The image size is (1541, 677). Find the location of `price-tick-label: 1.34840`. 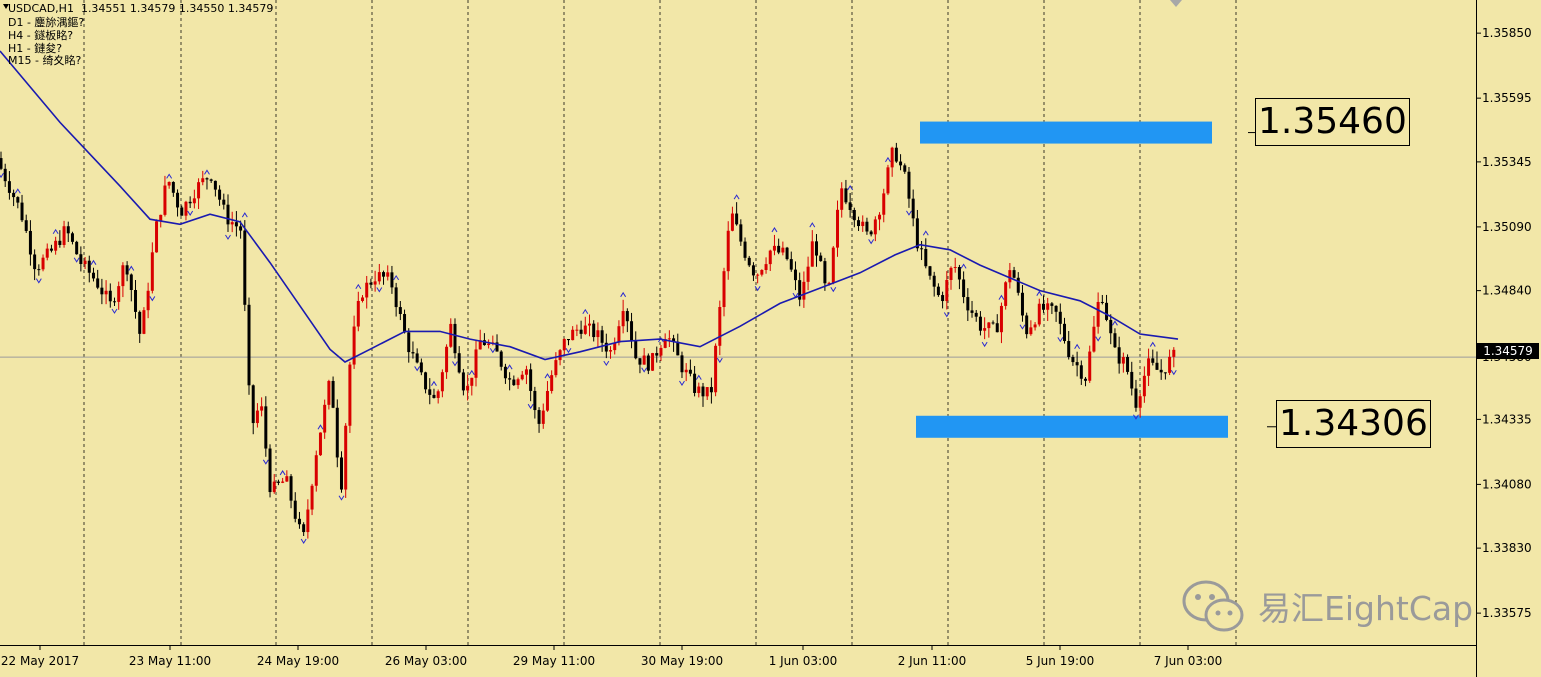

price-tick-label: 1.34840 is located at coordinates (1507, 291).